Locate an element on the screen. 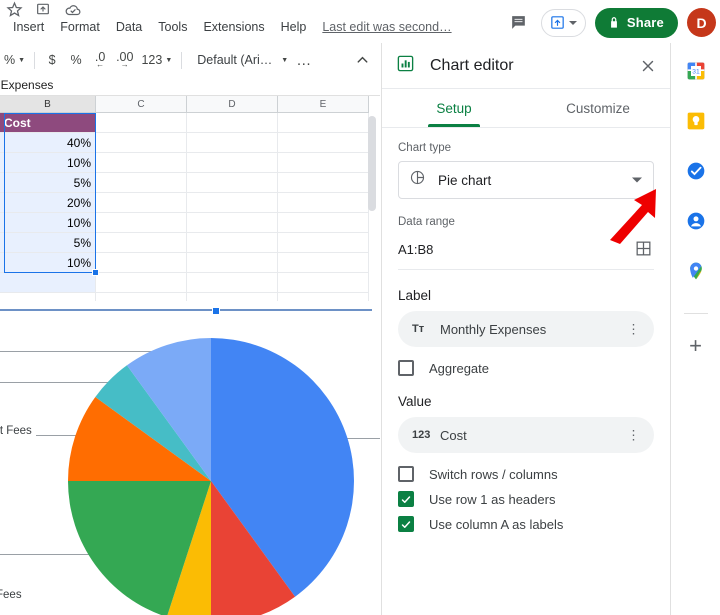 The height and width of the screenshot is (615, 720). cell-D6 is located at coordinates (232, 223).